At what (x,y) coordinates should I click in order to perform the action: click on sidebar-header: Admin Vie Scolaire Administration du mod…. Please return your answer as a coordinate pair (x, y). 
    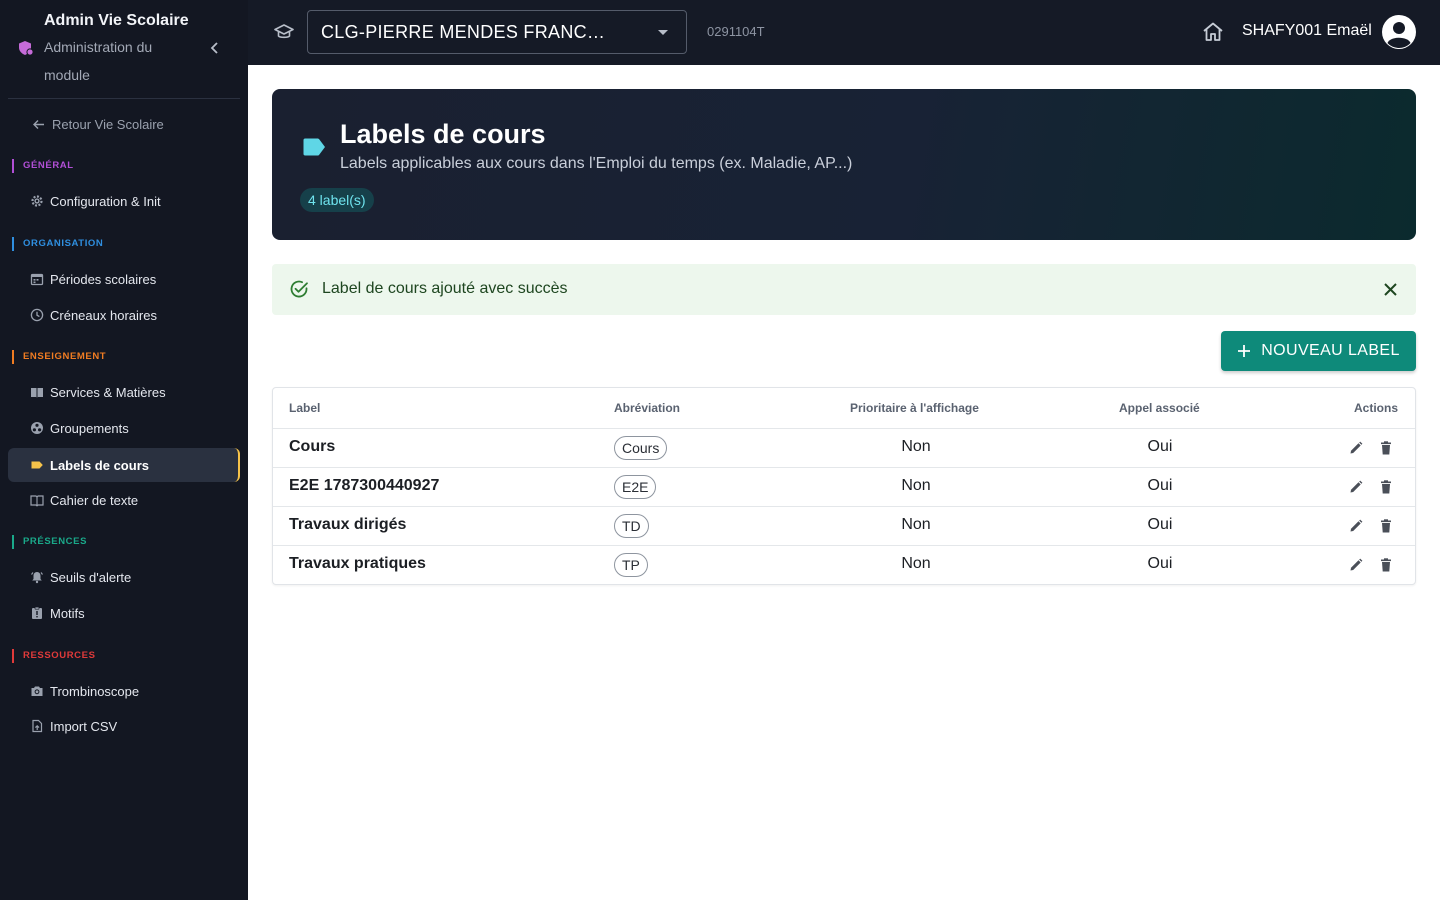
    Looking at the image, I should click on (124, 49).